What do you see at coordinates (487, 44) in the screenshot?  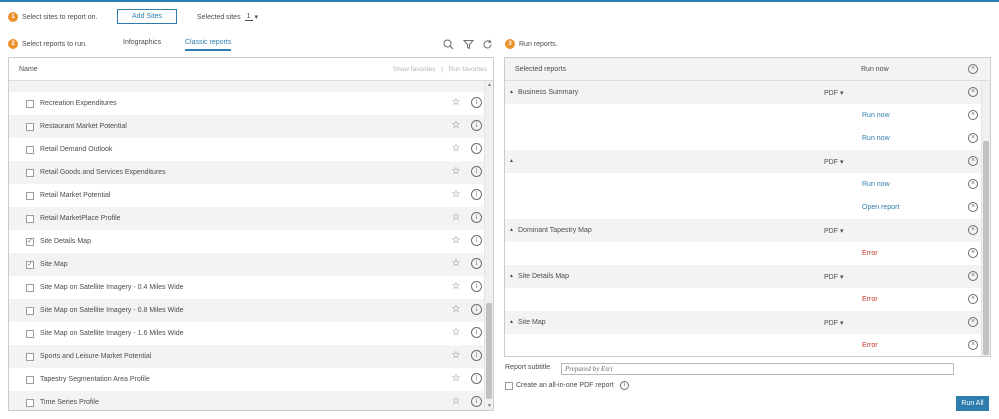 I see `refresh-icon` at bounding box center [487, 44].